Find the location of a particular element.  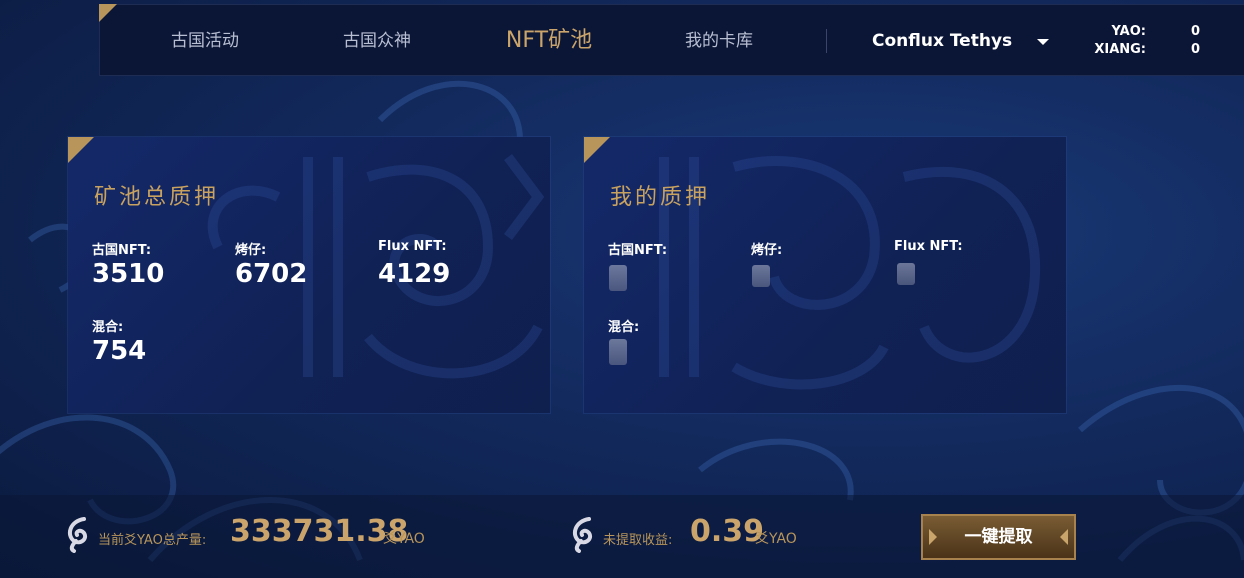

nav-divider is located at coordinates (826, 41).